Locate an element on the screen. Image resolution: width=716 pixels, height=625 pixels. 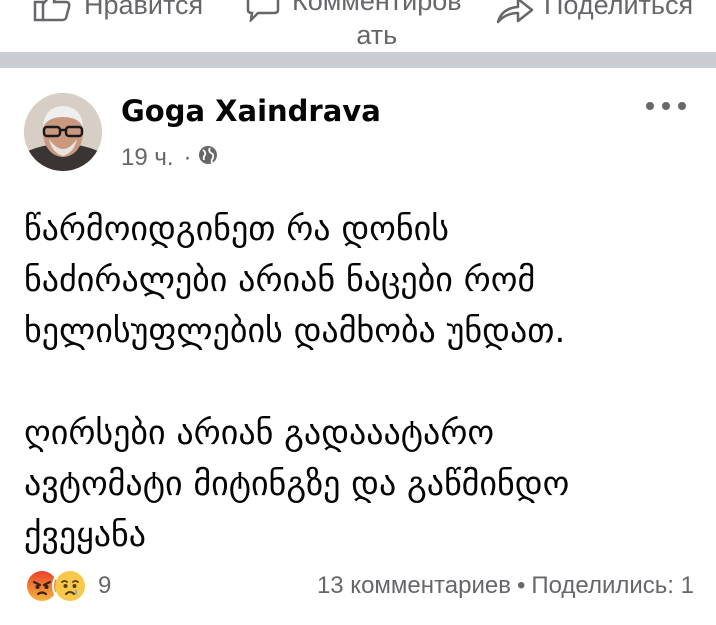
like-label: Нравится is located at coordinates (144, 10).